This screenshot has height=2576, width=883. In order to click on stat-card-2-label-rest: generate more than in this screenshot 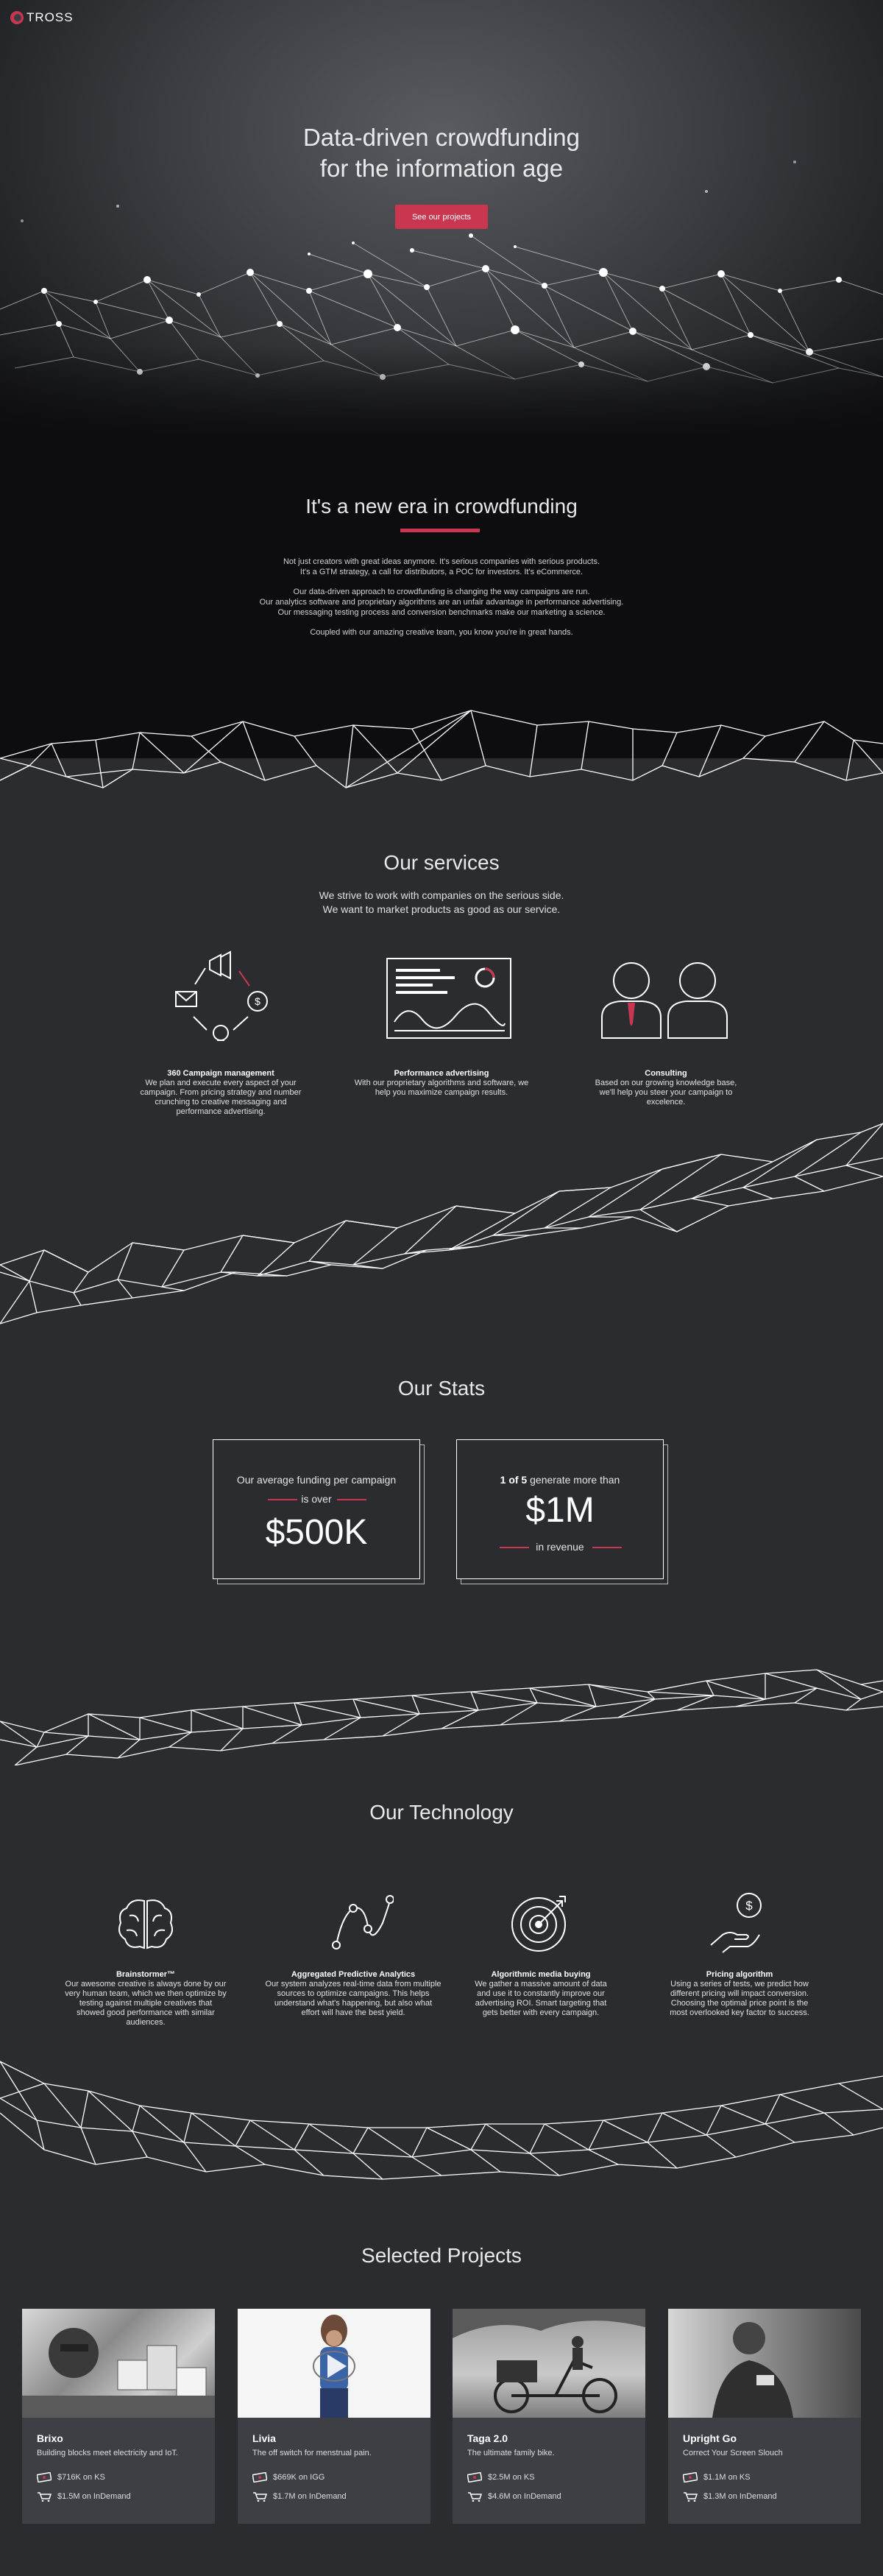, I will do `click(574, 1480)`.